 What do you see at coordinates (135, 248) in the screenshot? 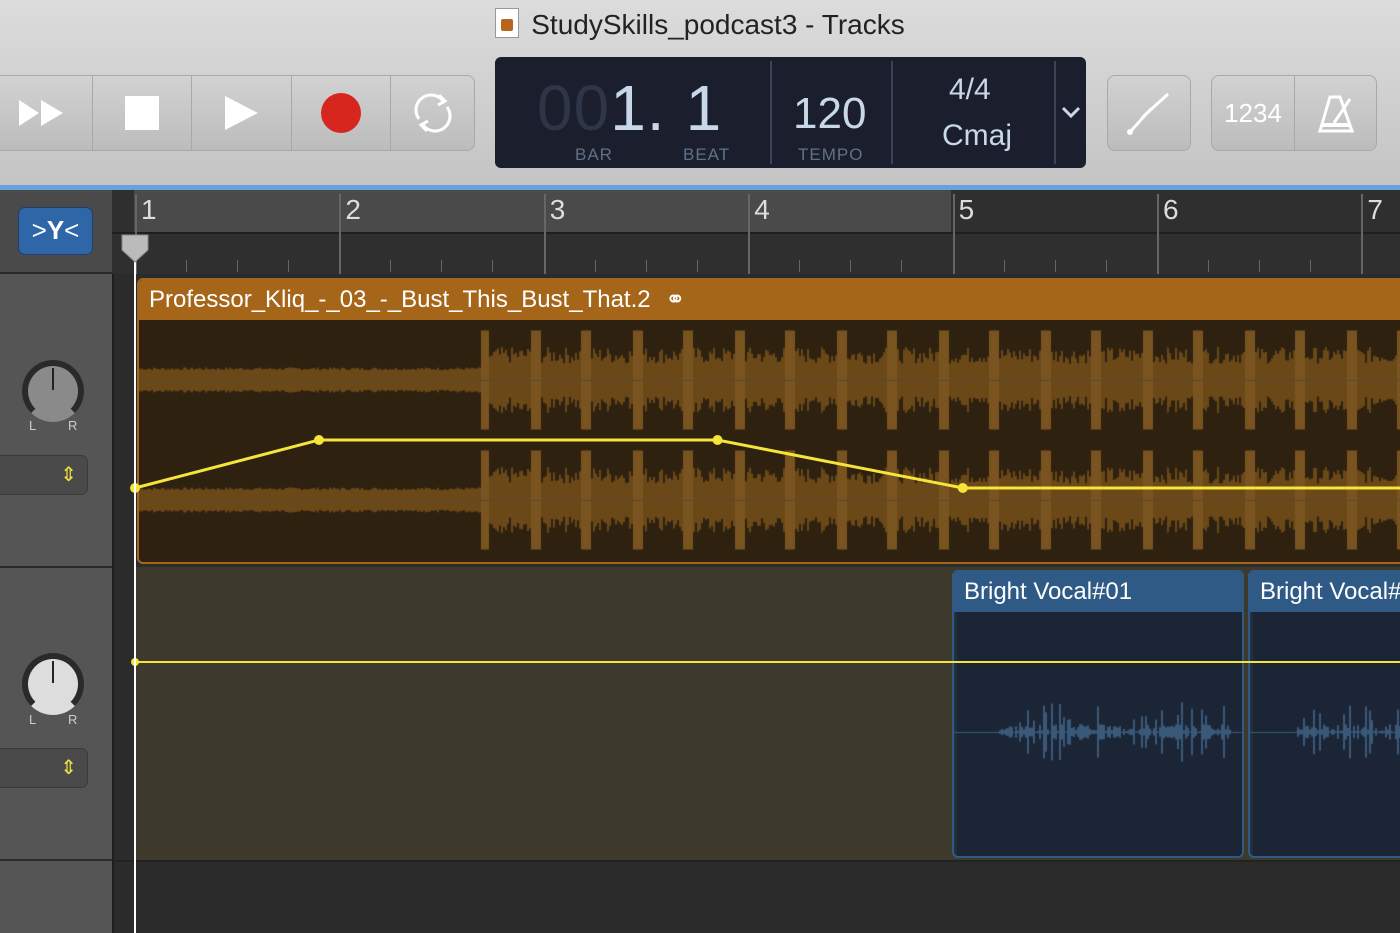
I see `playhead-handle` at bounding box center [135, 248].